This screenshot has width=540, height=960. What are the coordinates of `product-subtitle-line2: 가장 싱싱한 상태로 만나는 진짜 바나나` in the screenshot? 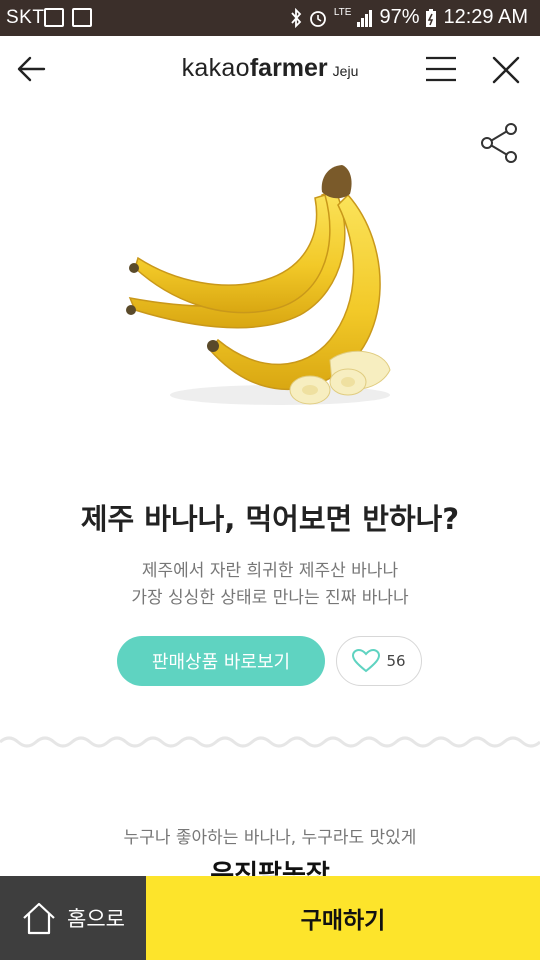 It's located at (270, 598).